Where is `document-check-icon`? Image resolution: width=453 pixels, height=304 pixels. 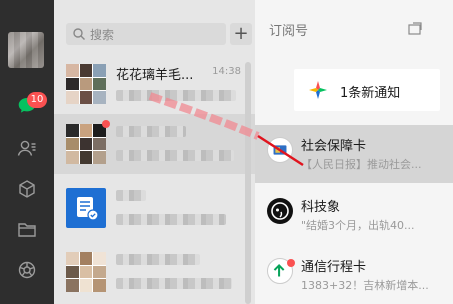
document-check-icon is located at coordinates (88, 209).